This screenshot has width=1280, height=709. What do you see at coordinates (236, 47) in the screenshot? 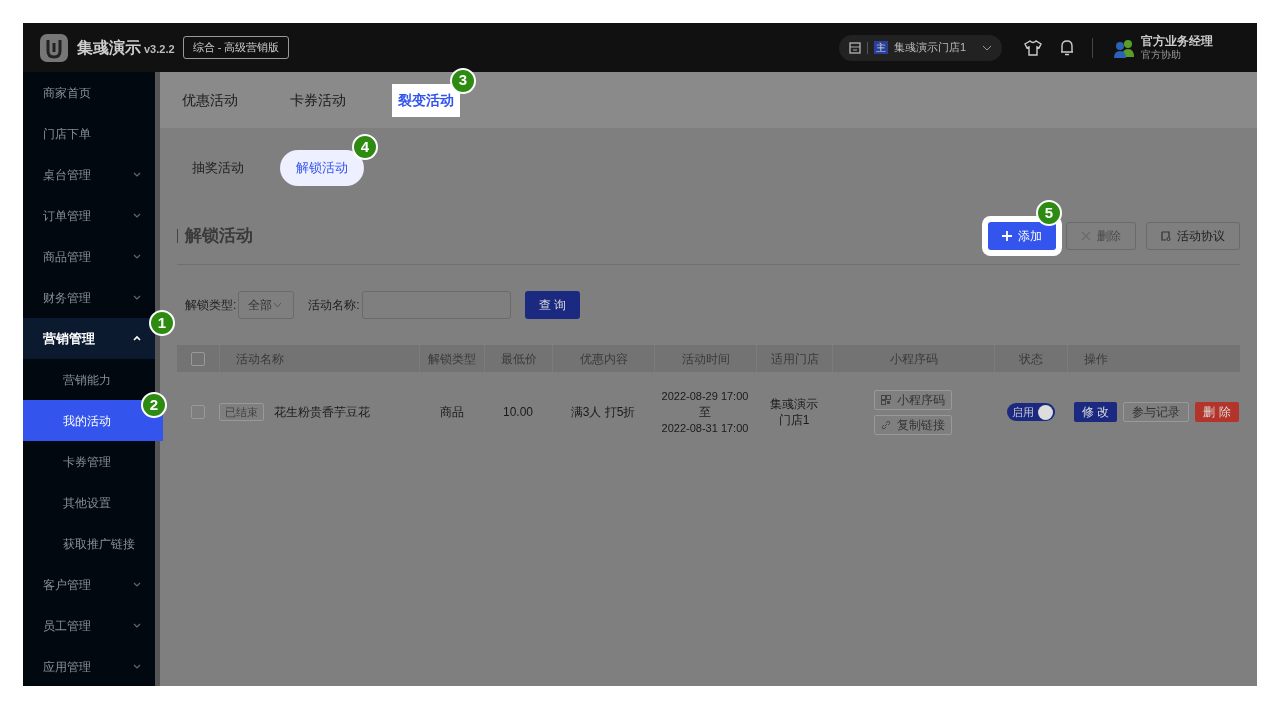
I see `edition-badge: 综合 - 高级营销版` at bounding box center [236, 47].